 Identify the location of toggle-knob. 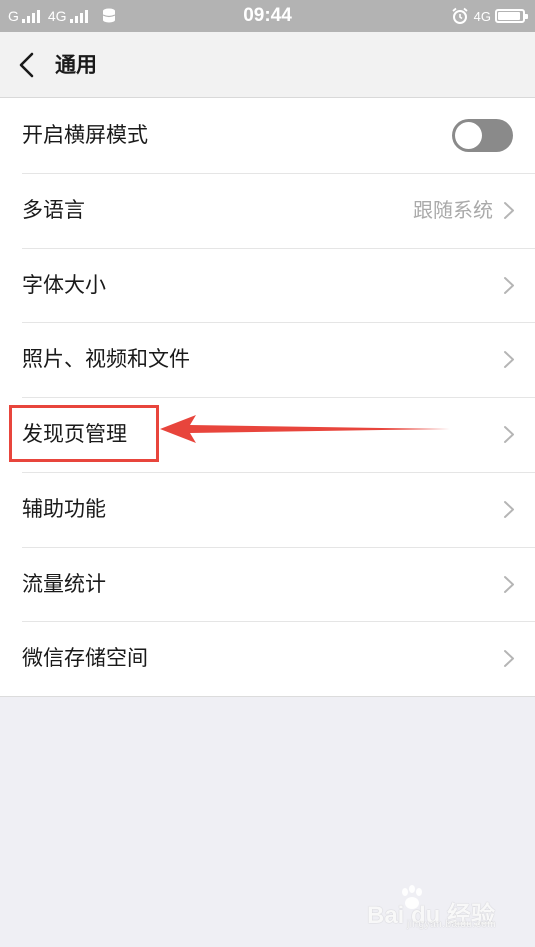
(468, 135).